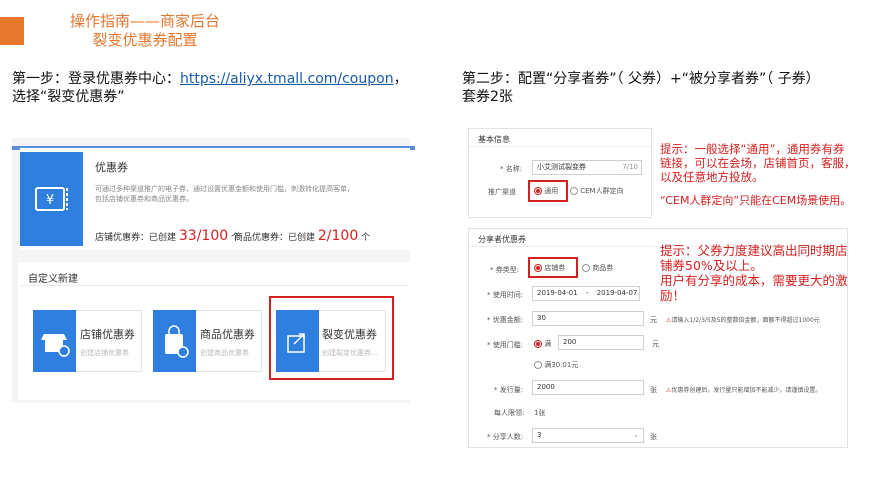 Image resolution: width=889 pixels, height=500 pixels. Describe the element at coordinates (603, 268) in the screenshot. I see `type-item-label: 商品券` at that location.